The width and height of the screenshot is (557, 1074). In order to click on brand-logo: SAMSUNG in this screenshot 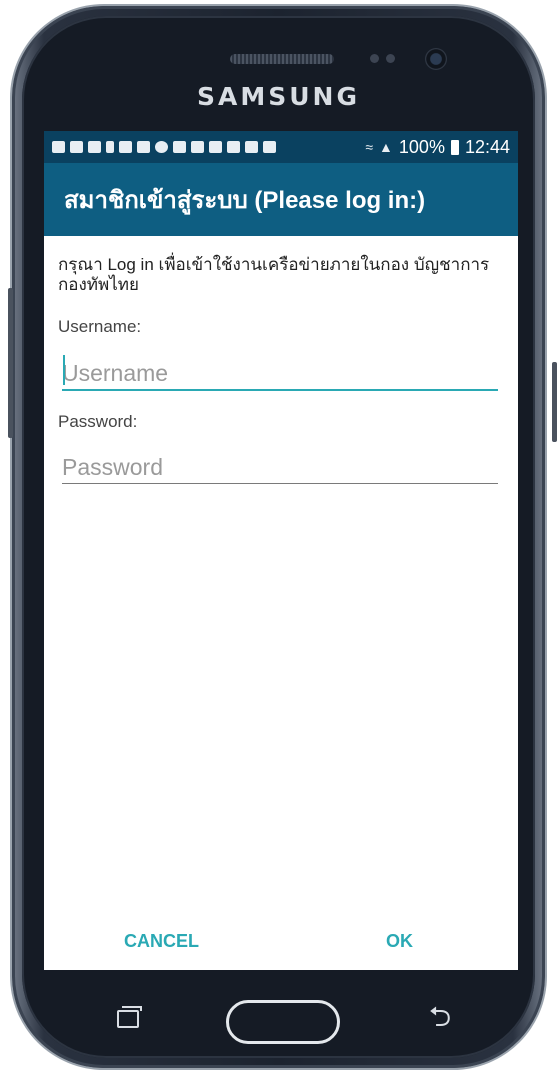, I will do `click(278, 96)`.